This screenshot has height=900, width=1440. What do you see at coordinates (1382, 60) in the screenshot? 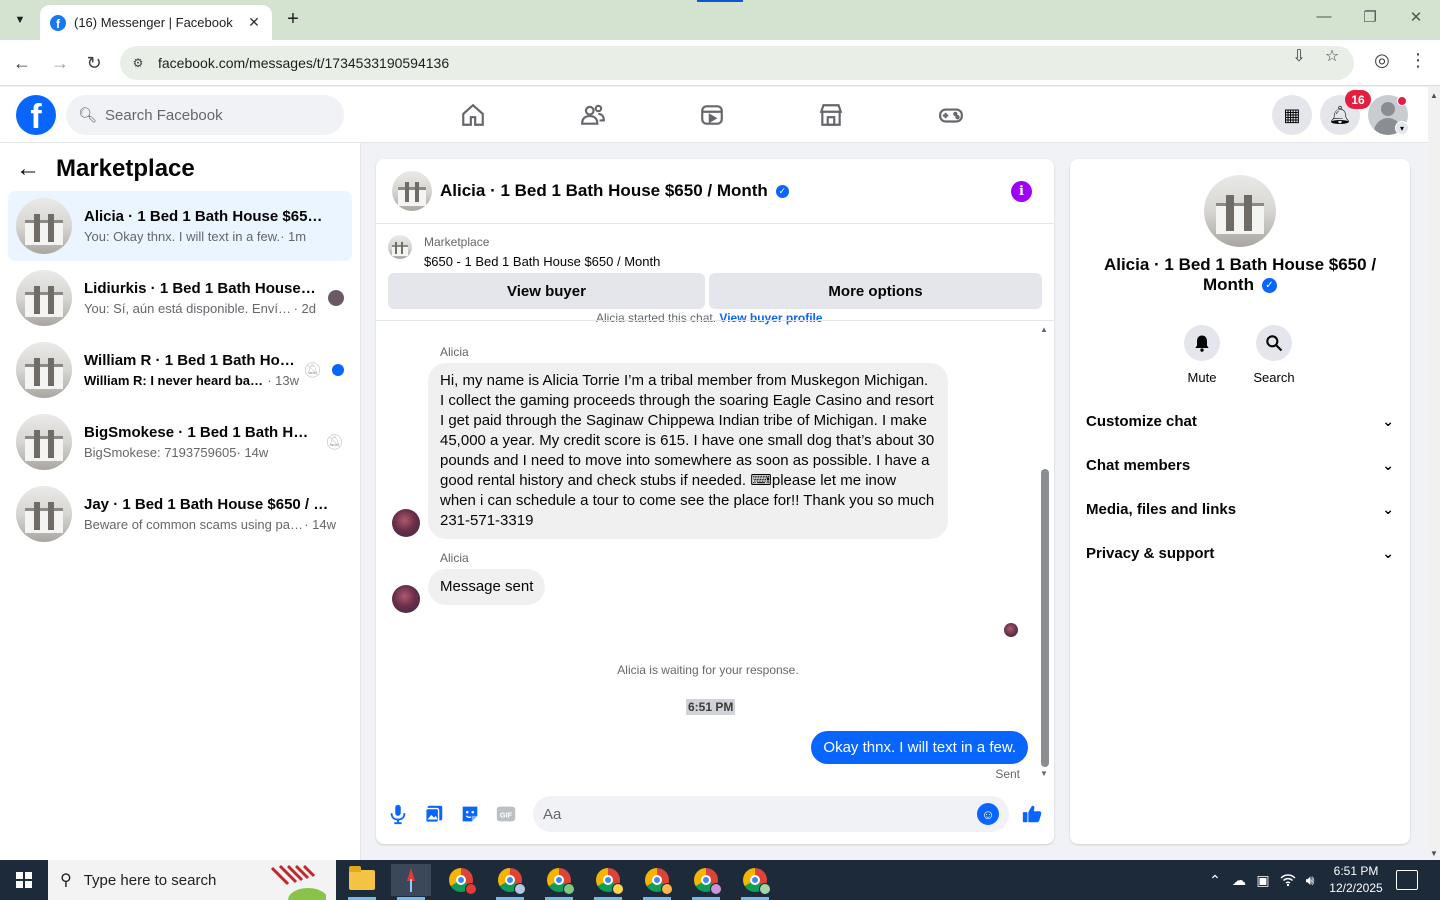
I see `profile-icon: ◎` at bounding box center [1382, 60].